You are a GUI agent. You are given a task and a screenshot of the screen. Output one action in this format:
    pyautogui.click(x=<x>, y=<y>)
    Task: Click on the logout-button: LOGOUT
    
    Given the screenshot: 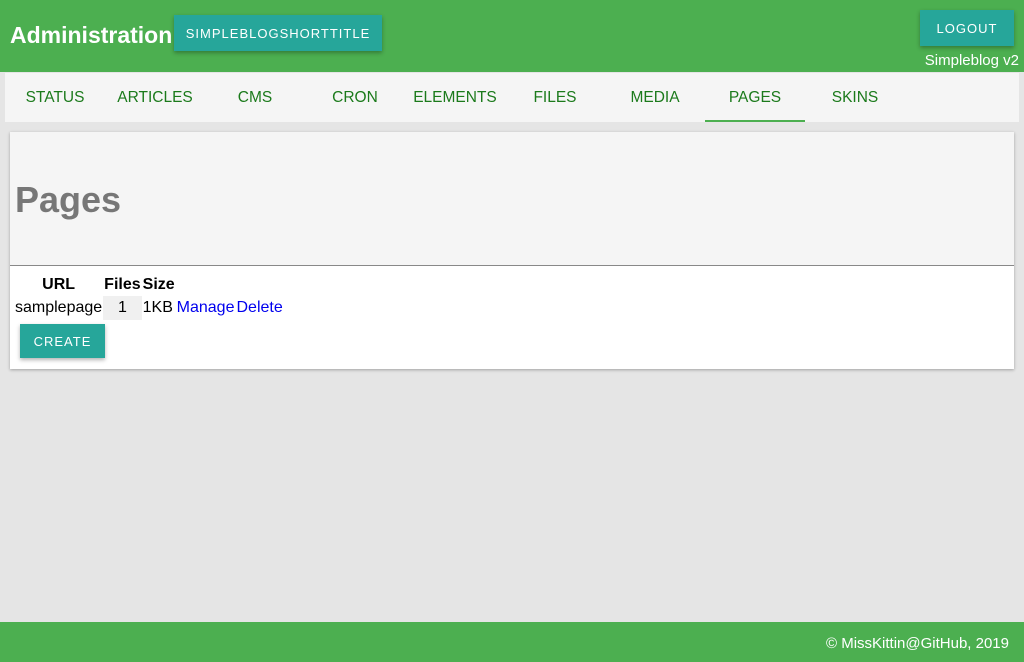 What is the action you would take?
    pyautogui.click(x=967, y=28)
    